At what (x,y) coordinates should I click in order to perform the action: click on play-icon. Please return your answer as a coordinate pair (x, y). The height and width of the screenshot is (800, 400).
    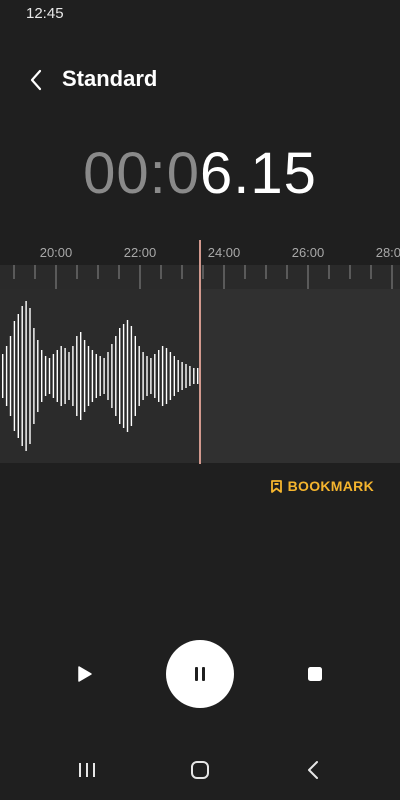
    Looking at the image, I should click on (85, 674).